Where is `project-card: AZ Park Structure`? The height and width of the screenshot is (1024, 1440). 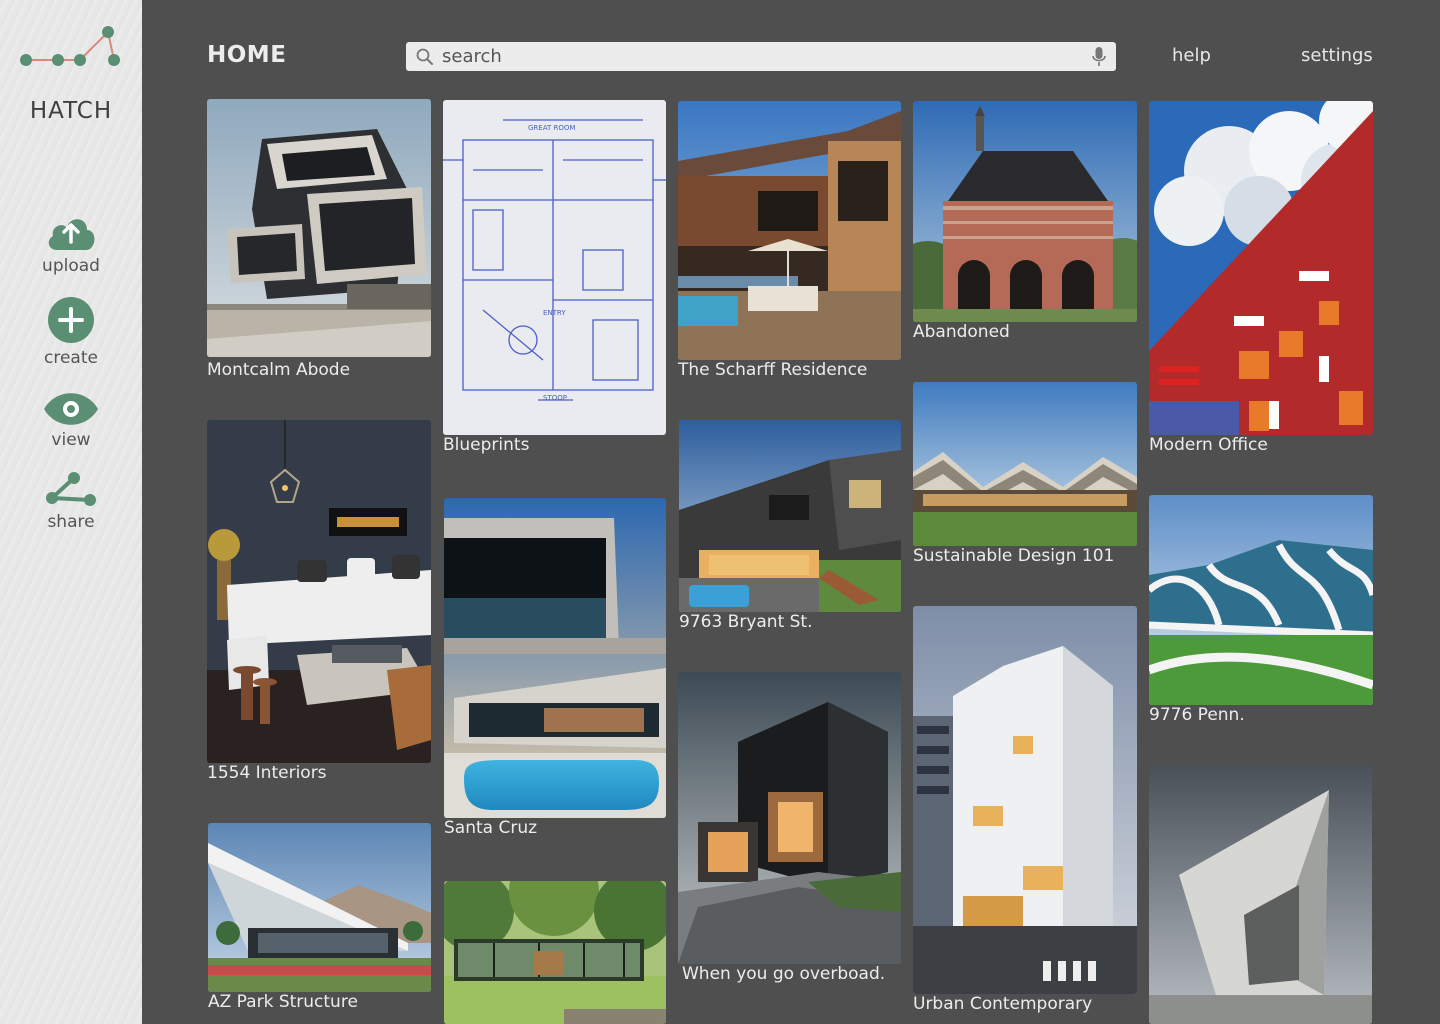
project-card: AZ Park Structure is located at coordinates (319, 923).